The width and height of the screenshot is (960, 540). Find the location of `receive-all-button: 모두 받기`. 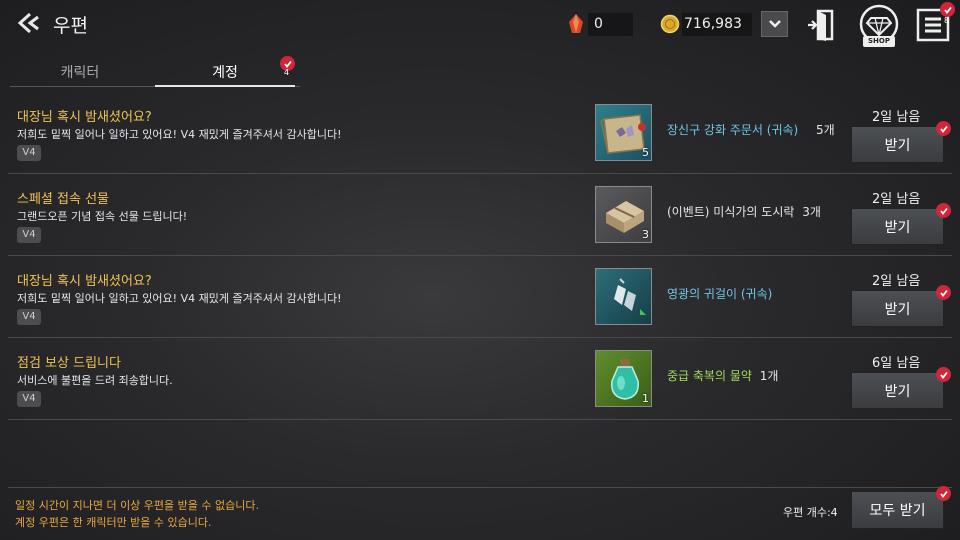

receive-all-button: 모두 받기 is located at coordinates (901, 507).